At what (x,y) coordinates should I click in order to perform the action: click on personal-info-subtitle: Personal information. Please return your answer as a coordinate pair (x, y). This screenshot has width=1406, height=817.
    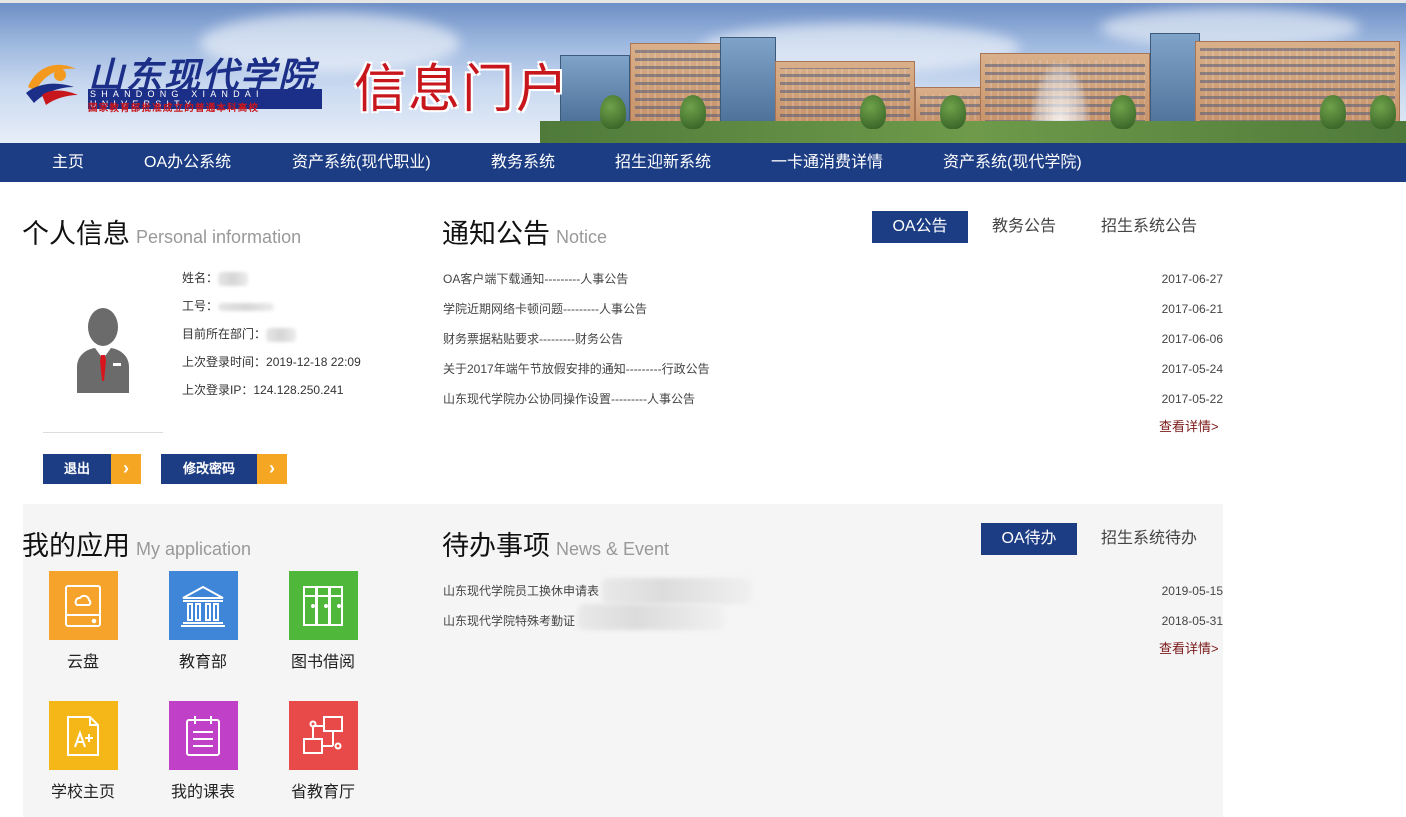
    Looking at the image, I should click on (219, 237).